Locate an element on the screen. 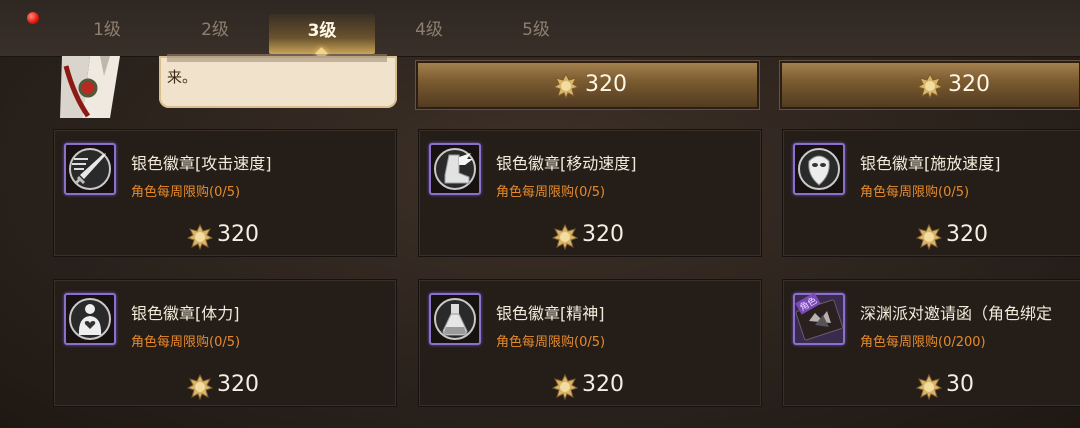 The height and width of the screenshot is (428, 1080). winged-boot-icon is located at coordinates (455, 169).